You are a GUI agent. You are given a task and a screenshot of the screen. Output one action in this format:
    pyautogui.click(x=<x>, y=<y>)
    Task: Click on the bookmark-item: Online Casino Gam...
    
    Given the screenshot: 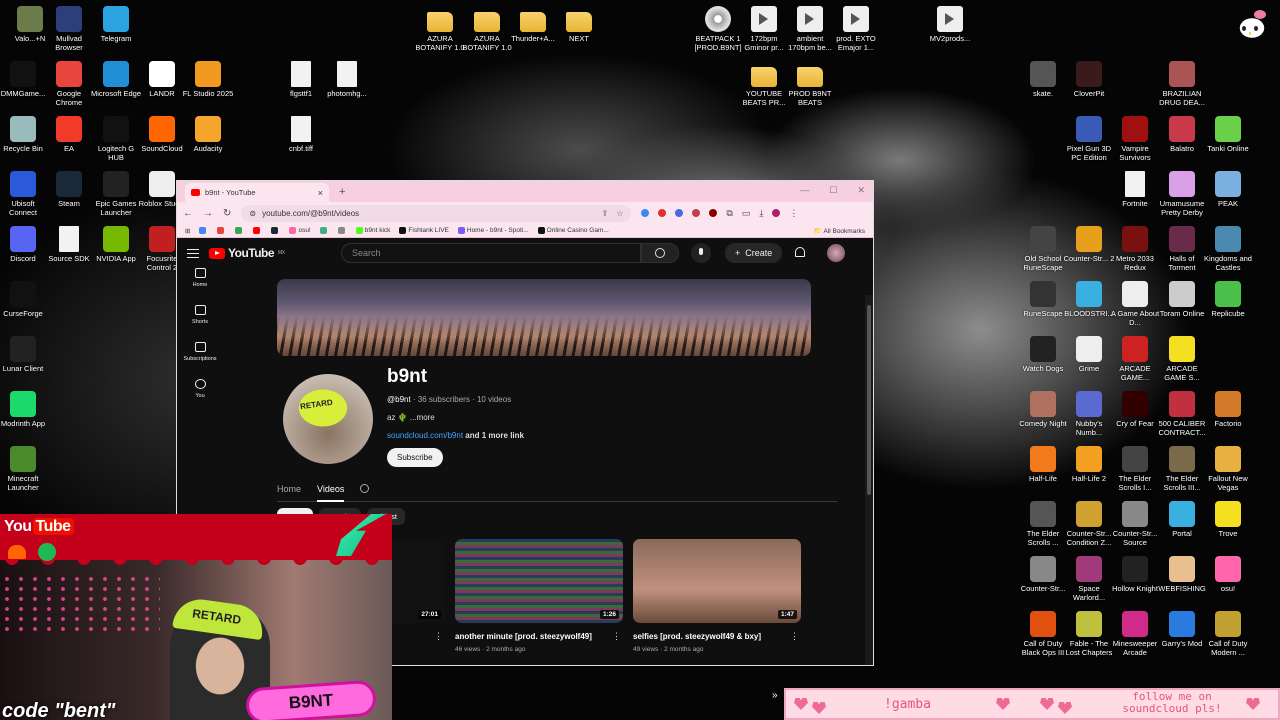 What is the action you would take?
    pyautogui.click(x=573, y=230)
    